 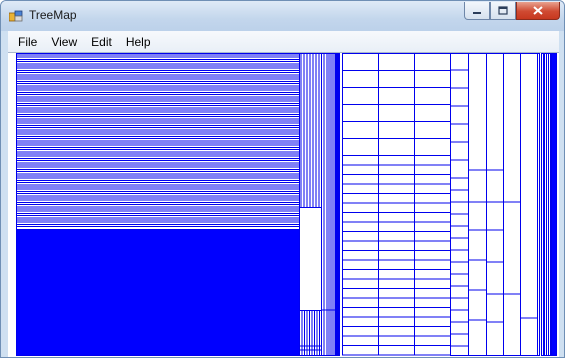 What do you see at coordinates (503, 11) in the screenshot?
I see `maximize-button` at bounding box center [503, 11].